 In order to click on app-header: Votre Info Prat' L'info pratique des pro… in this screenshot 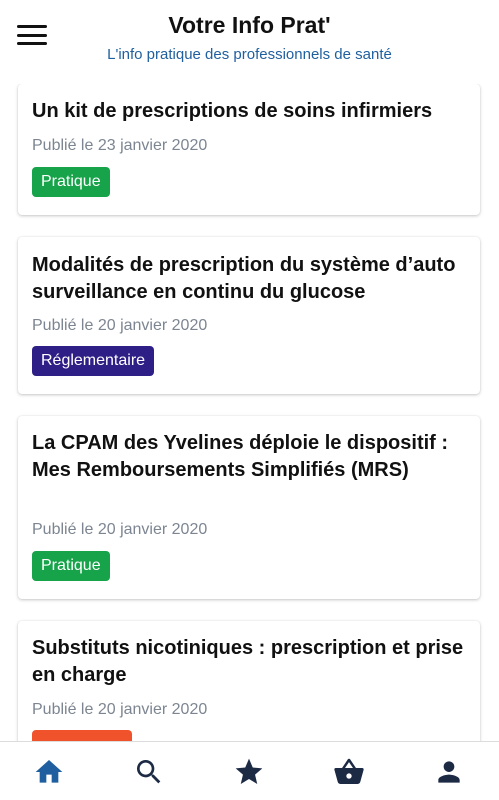, I will do `click(249, 39)`.